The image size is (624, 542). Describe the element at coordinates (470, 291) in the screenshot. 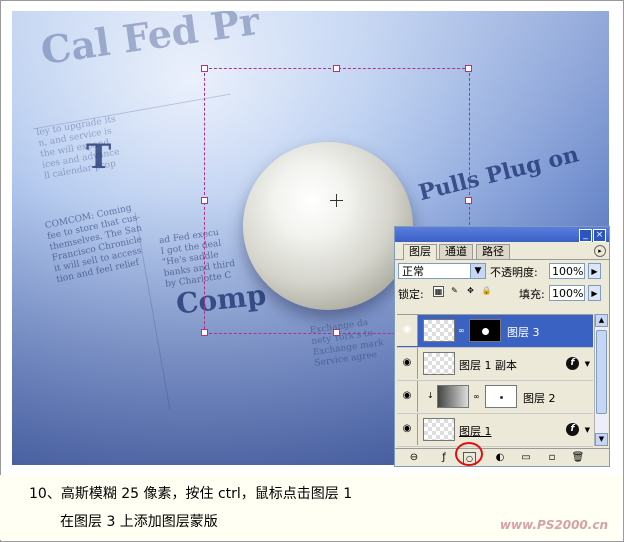

I see `lock-move-icon: ✥` at that location.